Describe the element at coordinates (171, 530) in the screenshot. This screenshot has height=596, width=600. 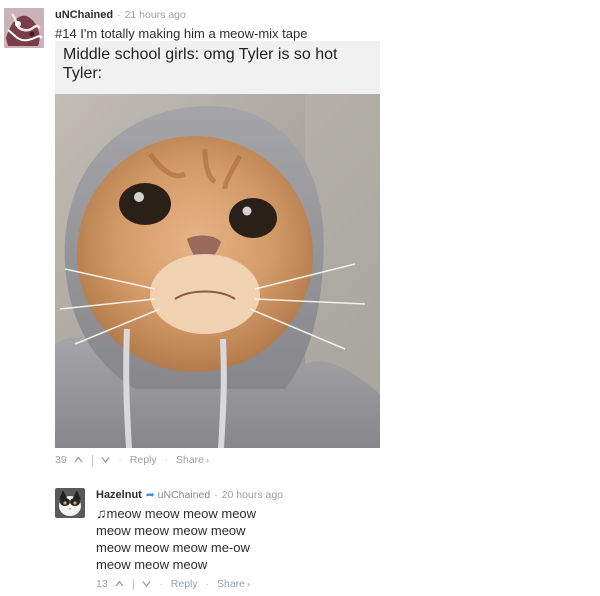
I see `reply-line-2: meow meow meow meow` at that location.